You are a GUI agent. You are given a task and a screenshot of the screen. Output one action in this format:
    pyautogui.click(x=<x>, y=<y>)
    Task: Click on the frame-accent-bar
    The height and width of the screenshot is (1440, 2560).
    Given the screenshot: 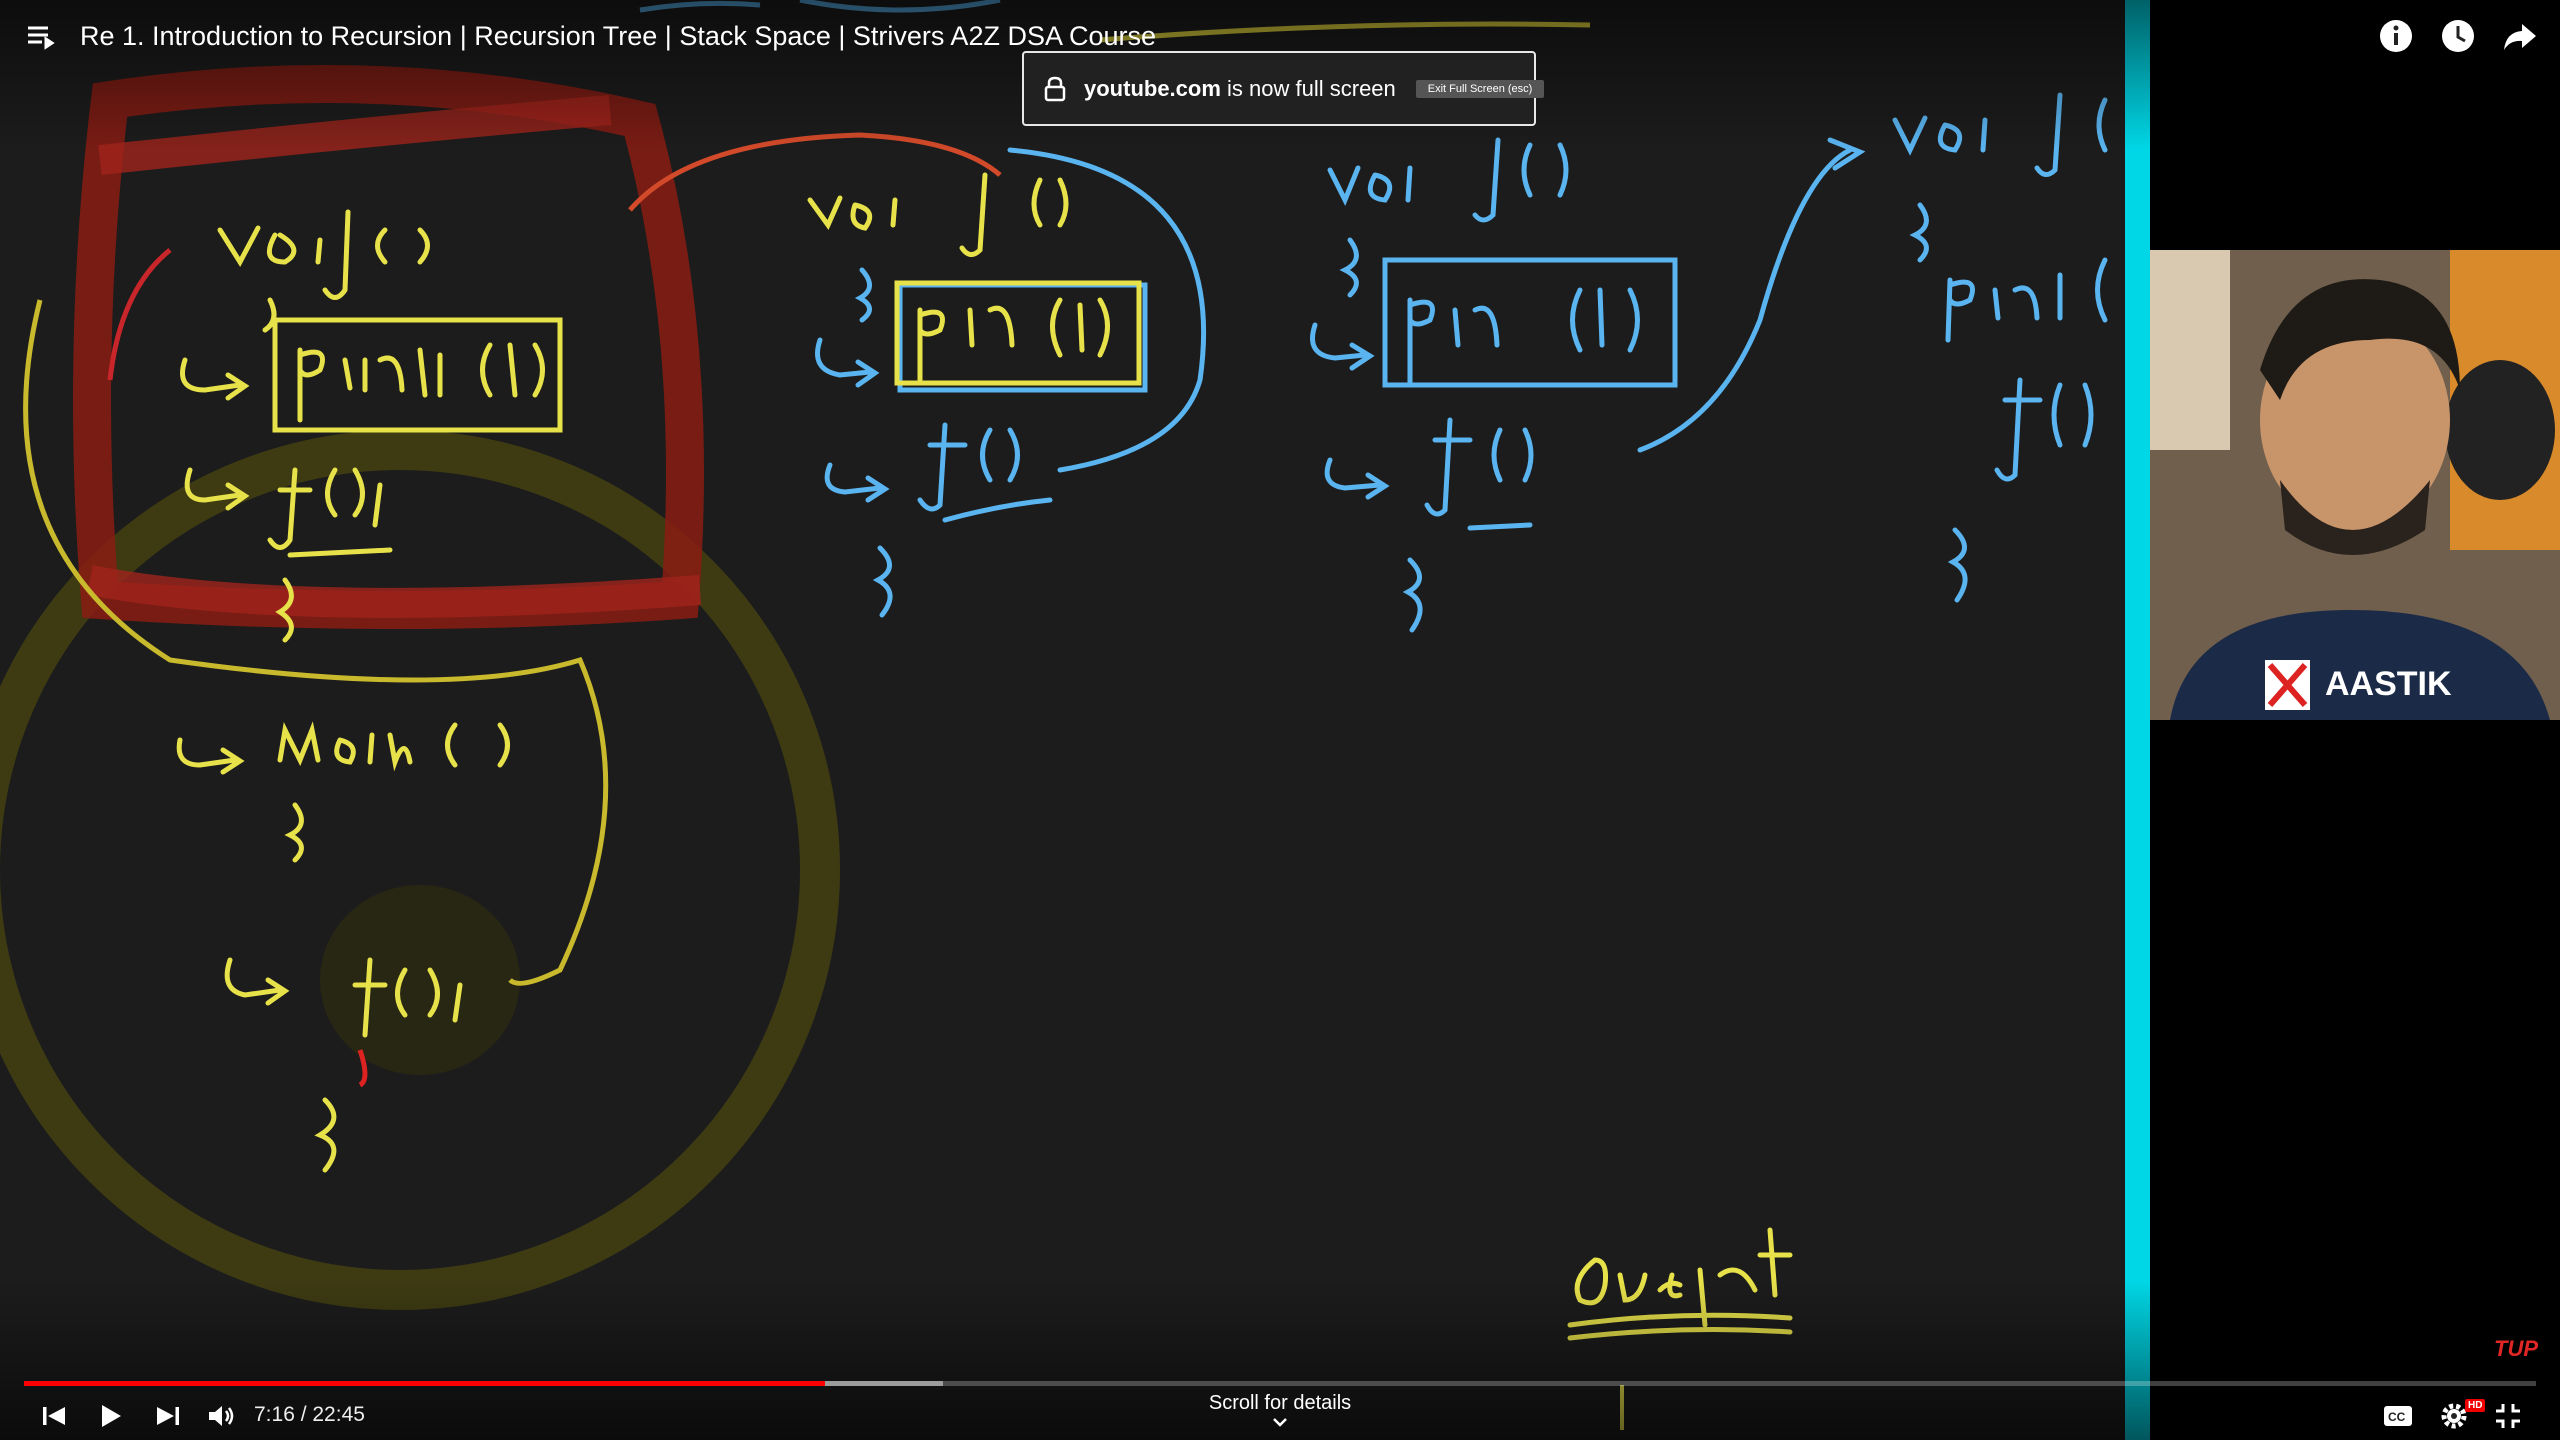 What is the action you would take?
    pyautogui.click(x=2137, y=720)
    